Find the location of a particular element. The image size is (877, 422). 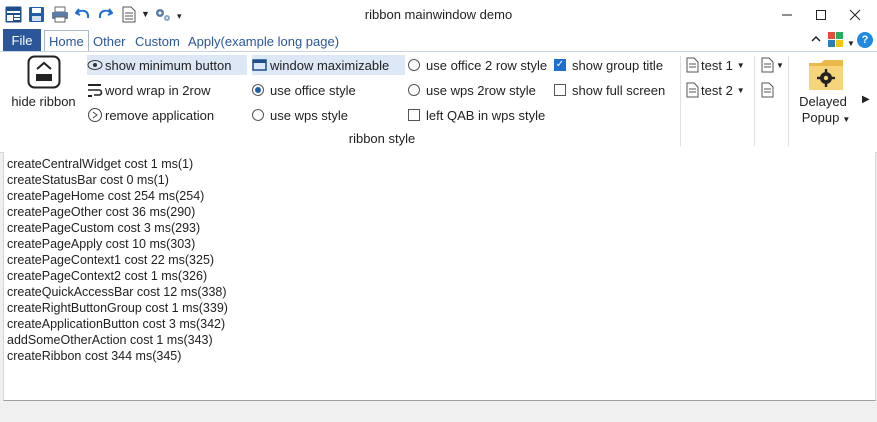

log-line: createRightButtonGroup cost 1 ms(339) is located at coordinates (117, 308).